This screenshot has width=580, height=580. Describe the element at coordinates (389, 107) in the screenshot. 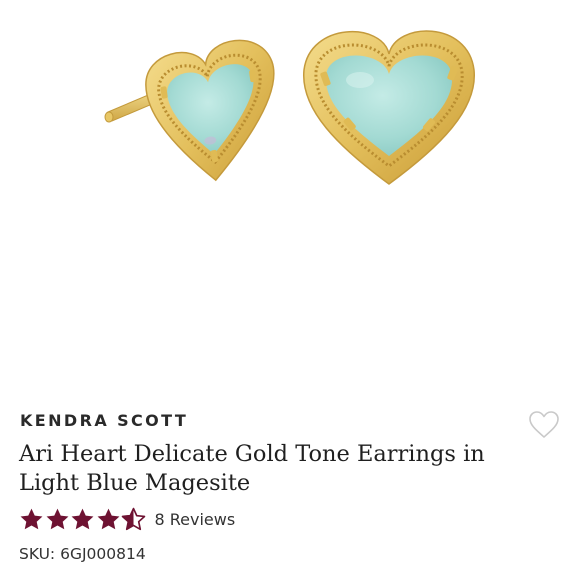

I see `right-earring` at that location.